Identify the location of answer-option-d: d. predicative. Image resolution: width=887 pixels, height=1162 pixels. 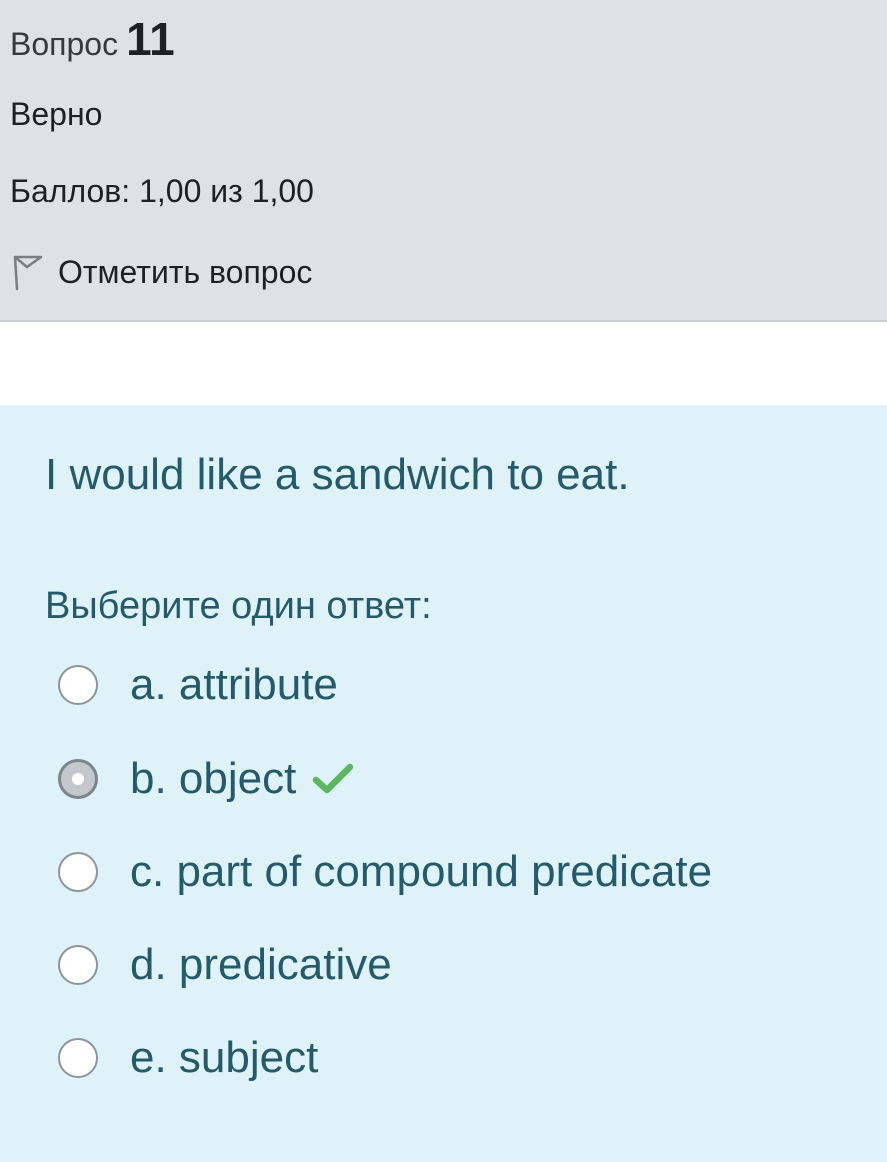
(225, 965).